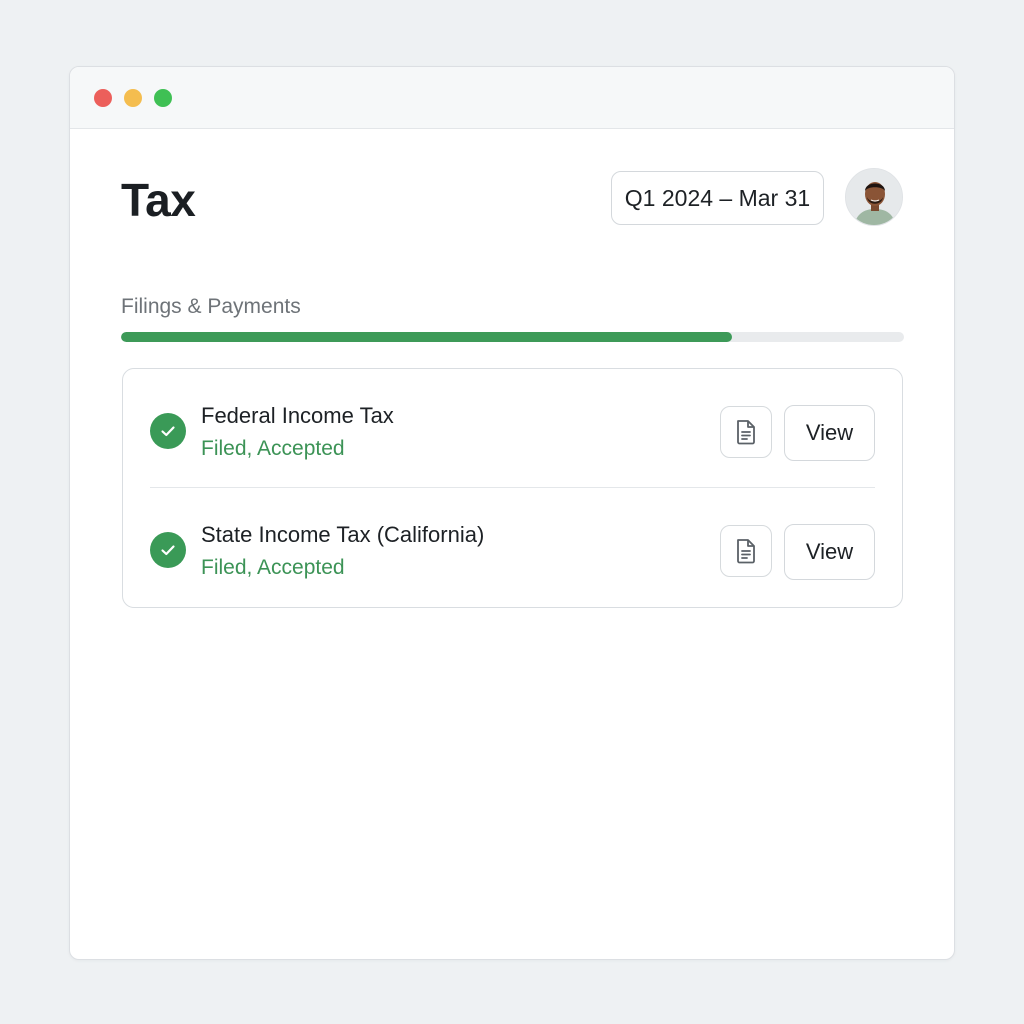 Image resolution: width=1024 pixels, height=1024 pixels. What do you see at coordinates (512, 98) in the screenshot?
I see `title-bar` at bounding box center [512, 98].